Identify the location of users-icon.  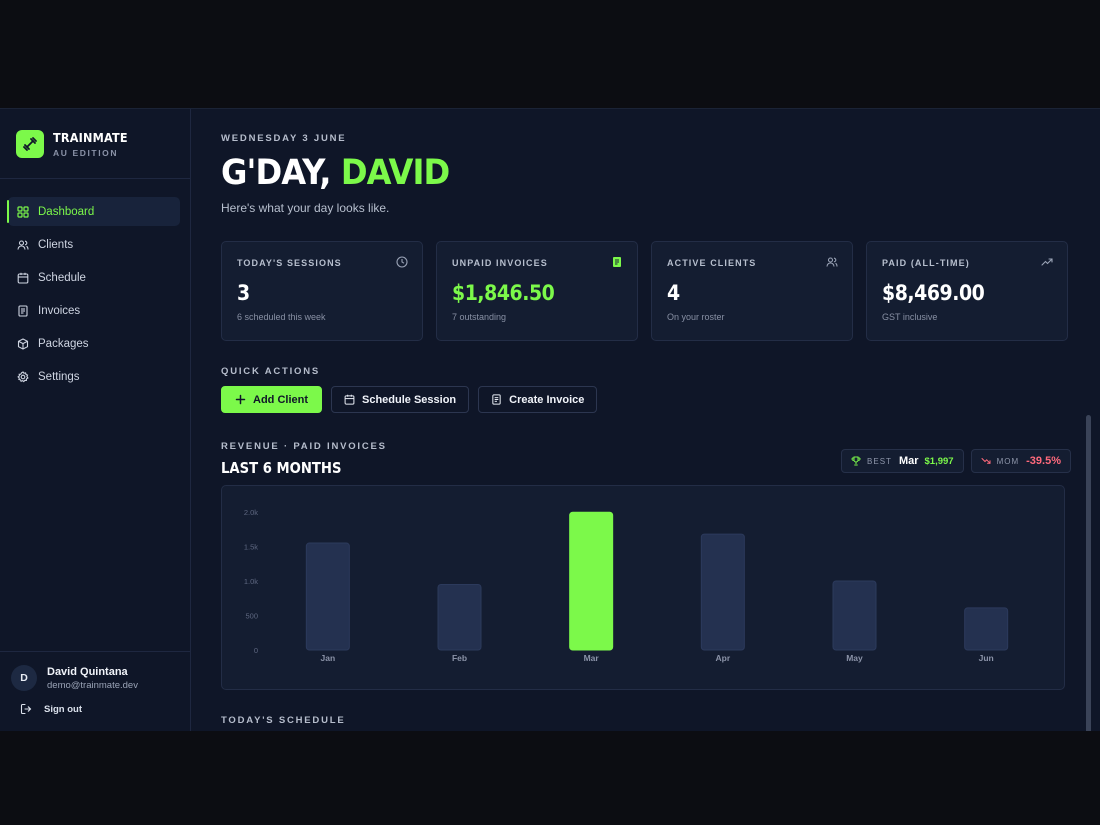
(832, 262).